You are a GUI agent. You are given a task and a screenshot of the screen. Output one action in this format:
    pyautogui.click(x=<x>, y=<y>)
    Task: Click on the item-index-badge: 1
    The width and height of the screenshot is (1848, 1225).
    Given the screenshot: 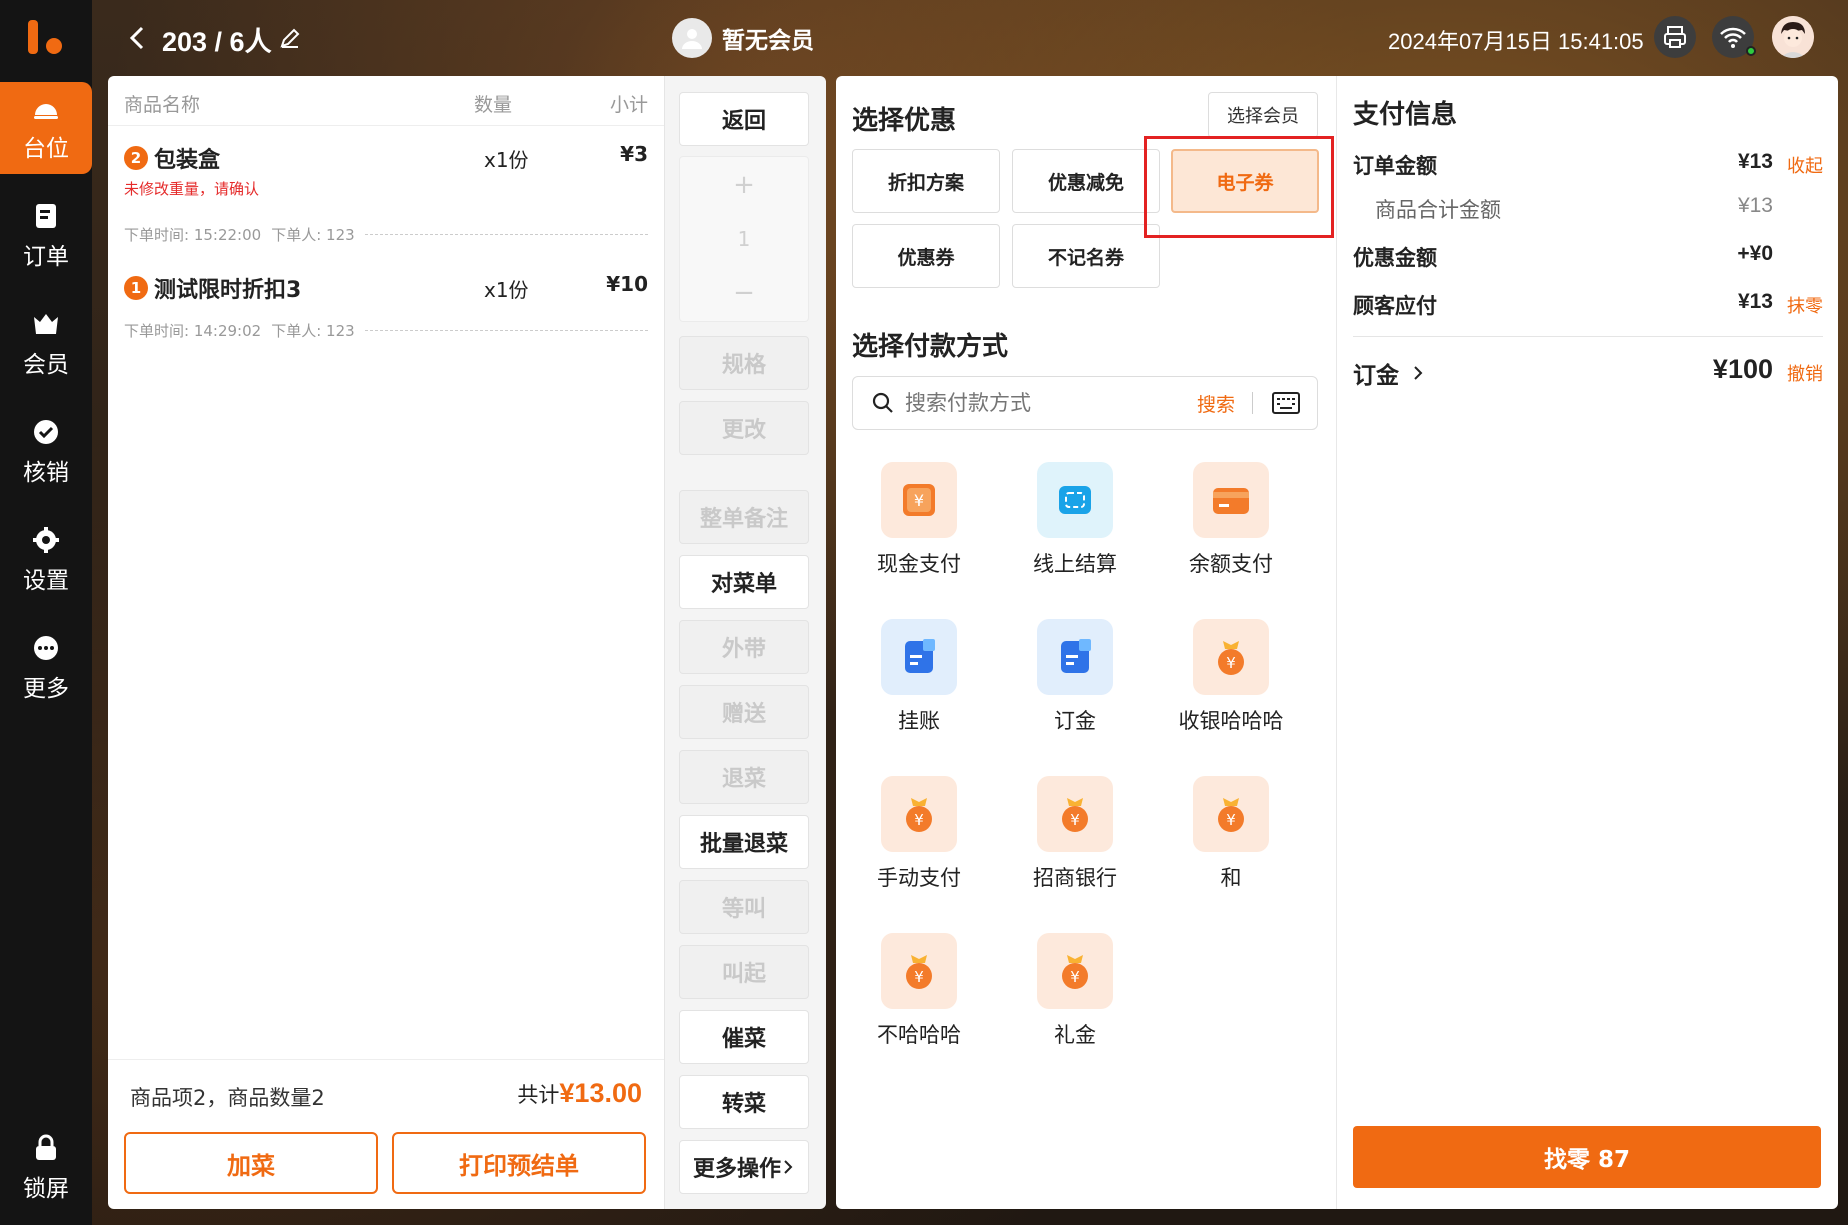 What is the action you would take?
    pyautogui.click(x=136, y=288)
    